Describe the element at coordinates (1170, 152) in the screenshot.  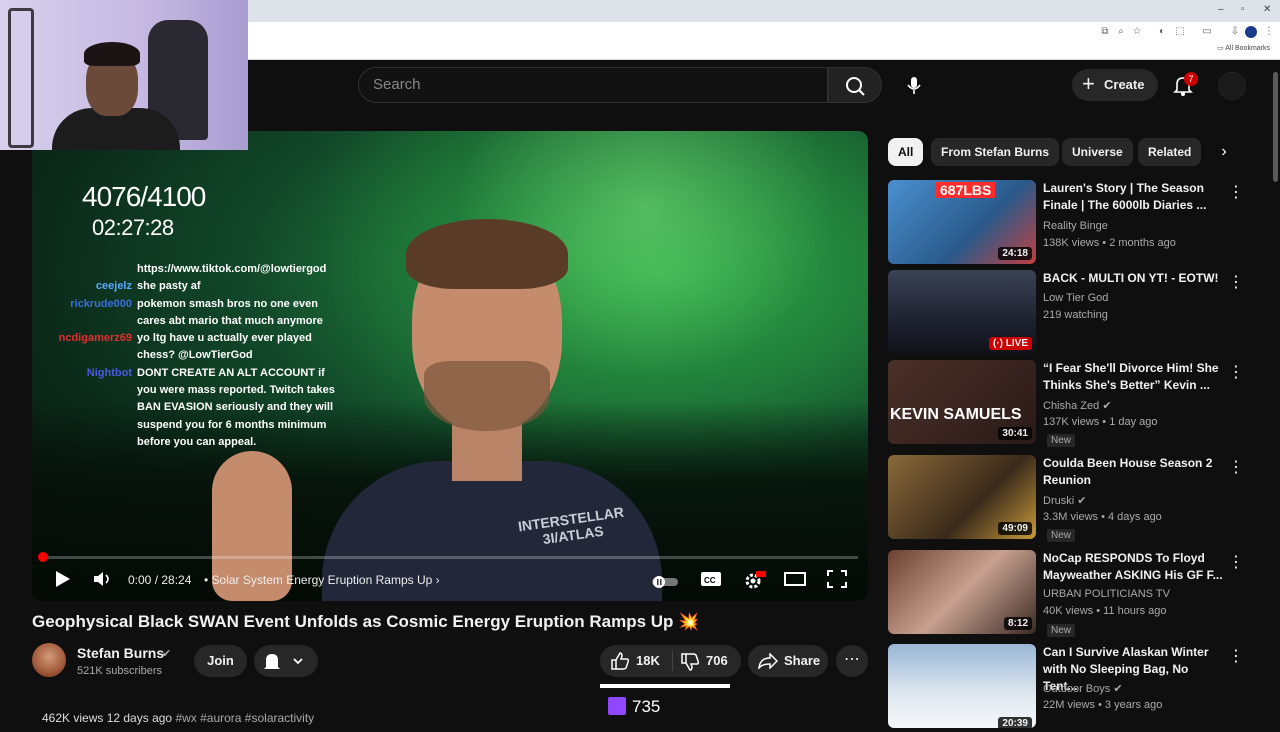
I see `chip-related: Related` at that location.